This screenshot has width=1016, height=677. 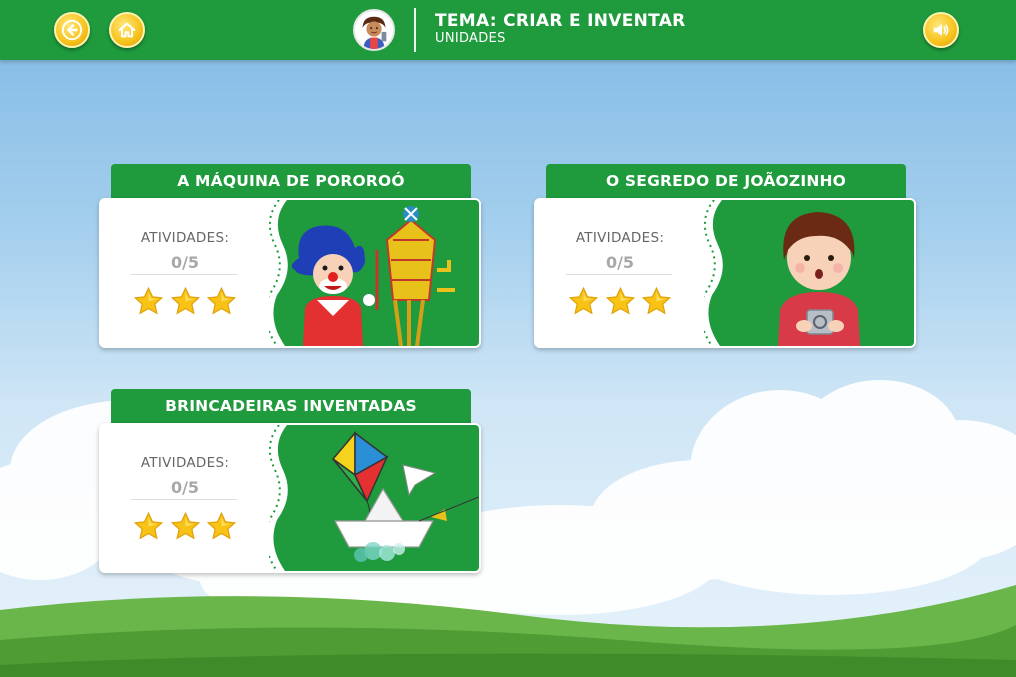 I want to click on kite-boat-illustration, so click(x=374, y=498).